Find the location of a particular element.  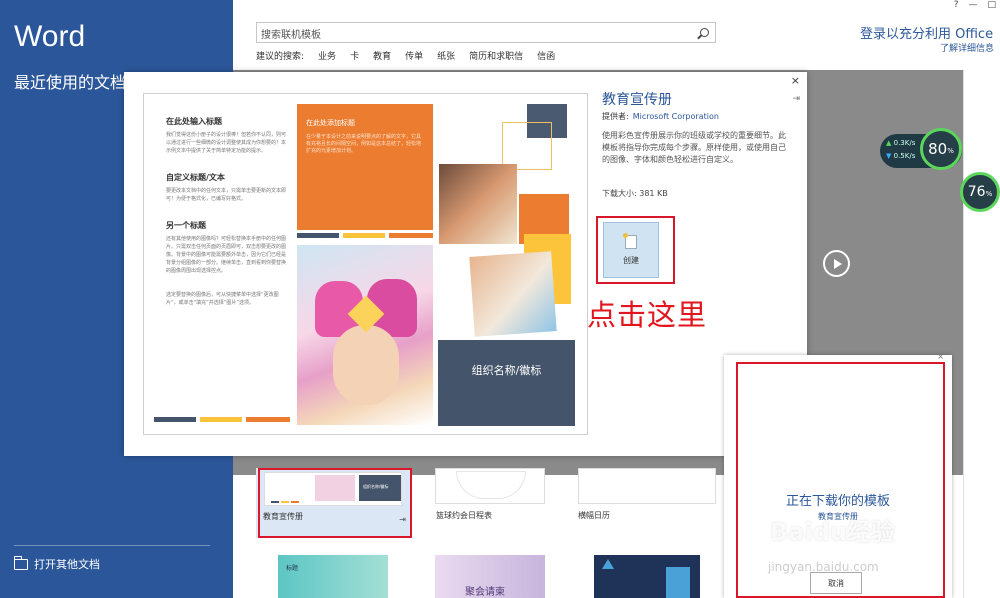

usage-ring-2: 76% is located at coordinates (980, 192).